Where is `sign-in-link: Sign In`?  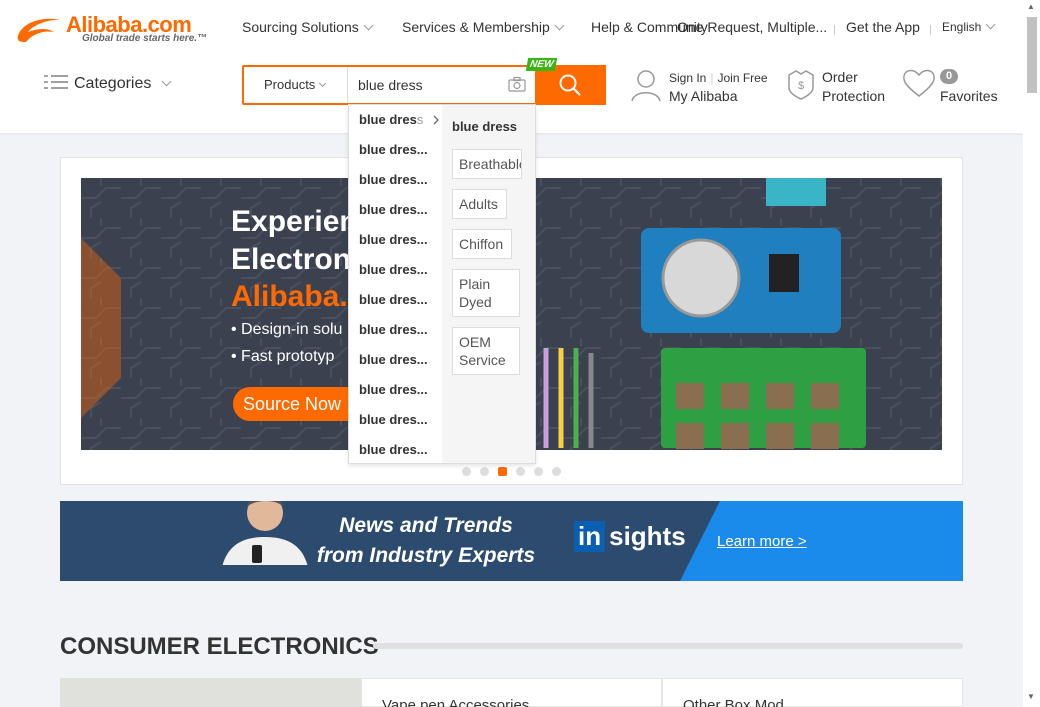 sign-in-link: Sign In is located at coordinates (687, 78).